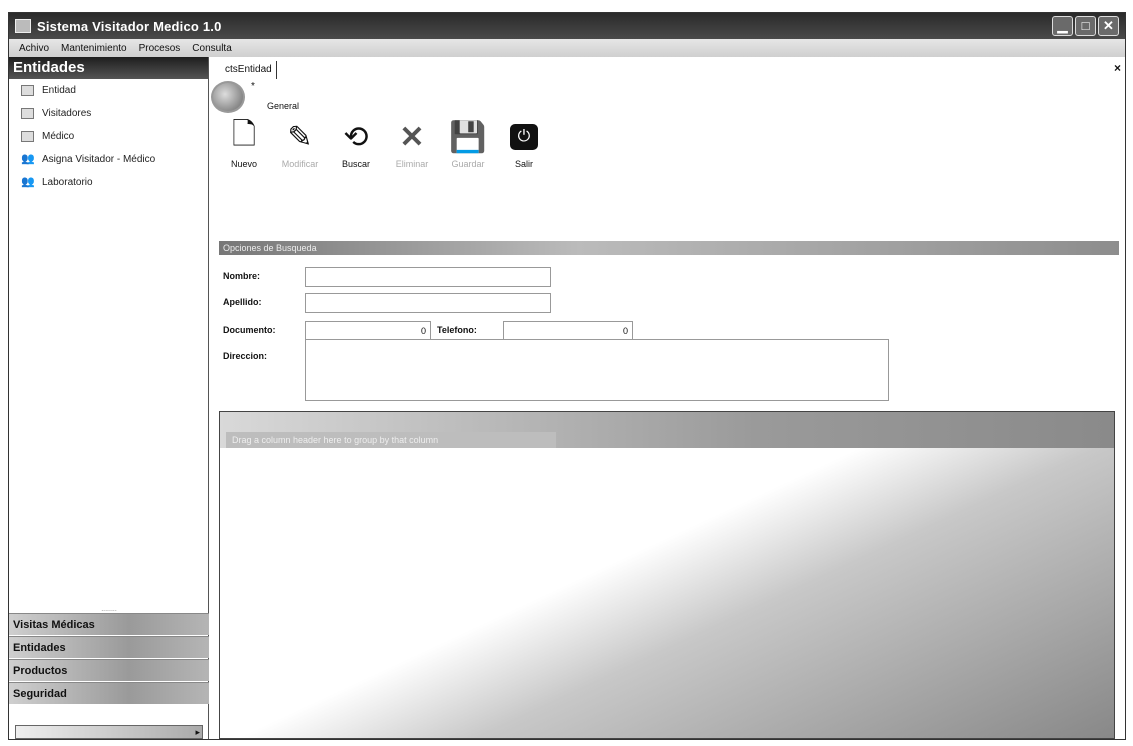 Image resolution: width=1133 pixels, height=746 pixels. Describe the element at coordinates (368, 331) in the screenshot. I see `documento-input: 0` at that location.